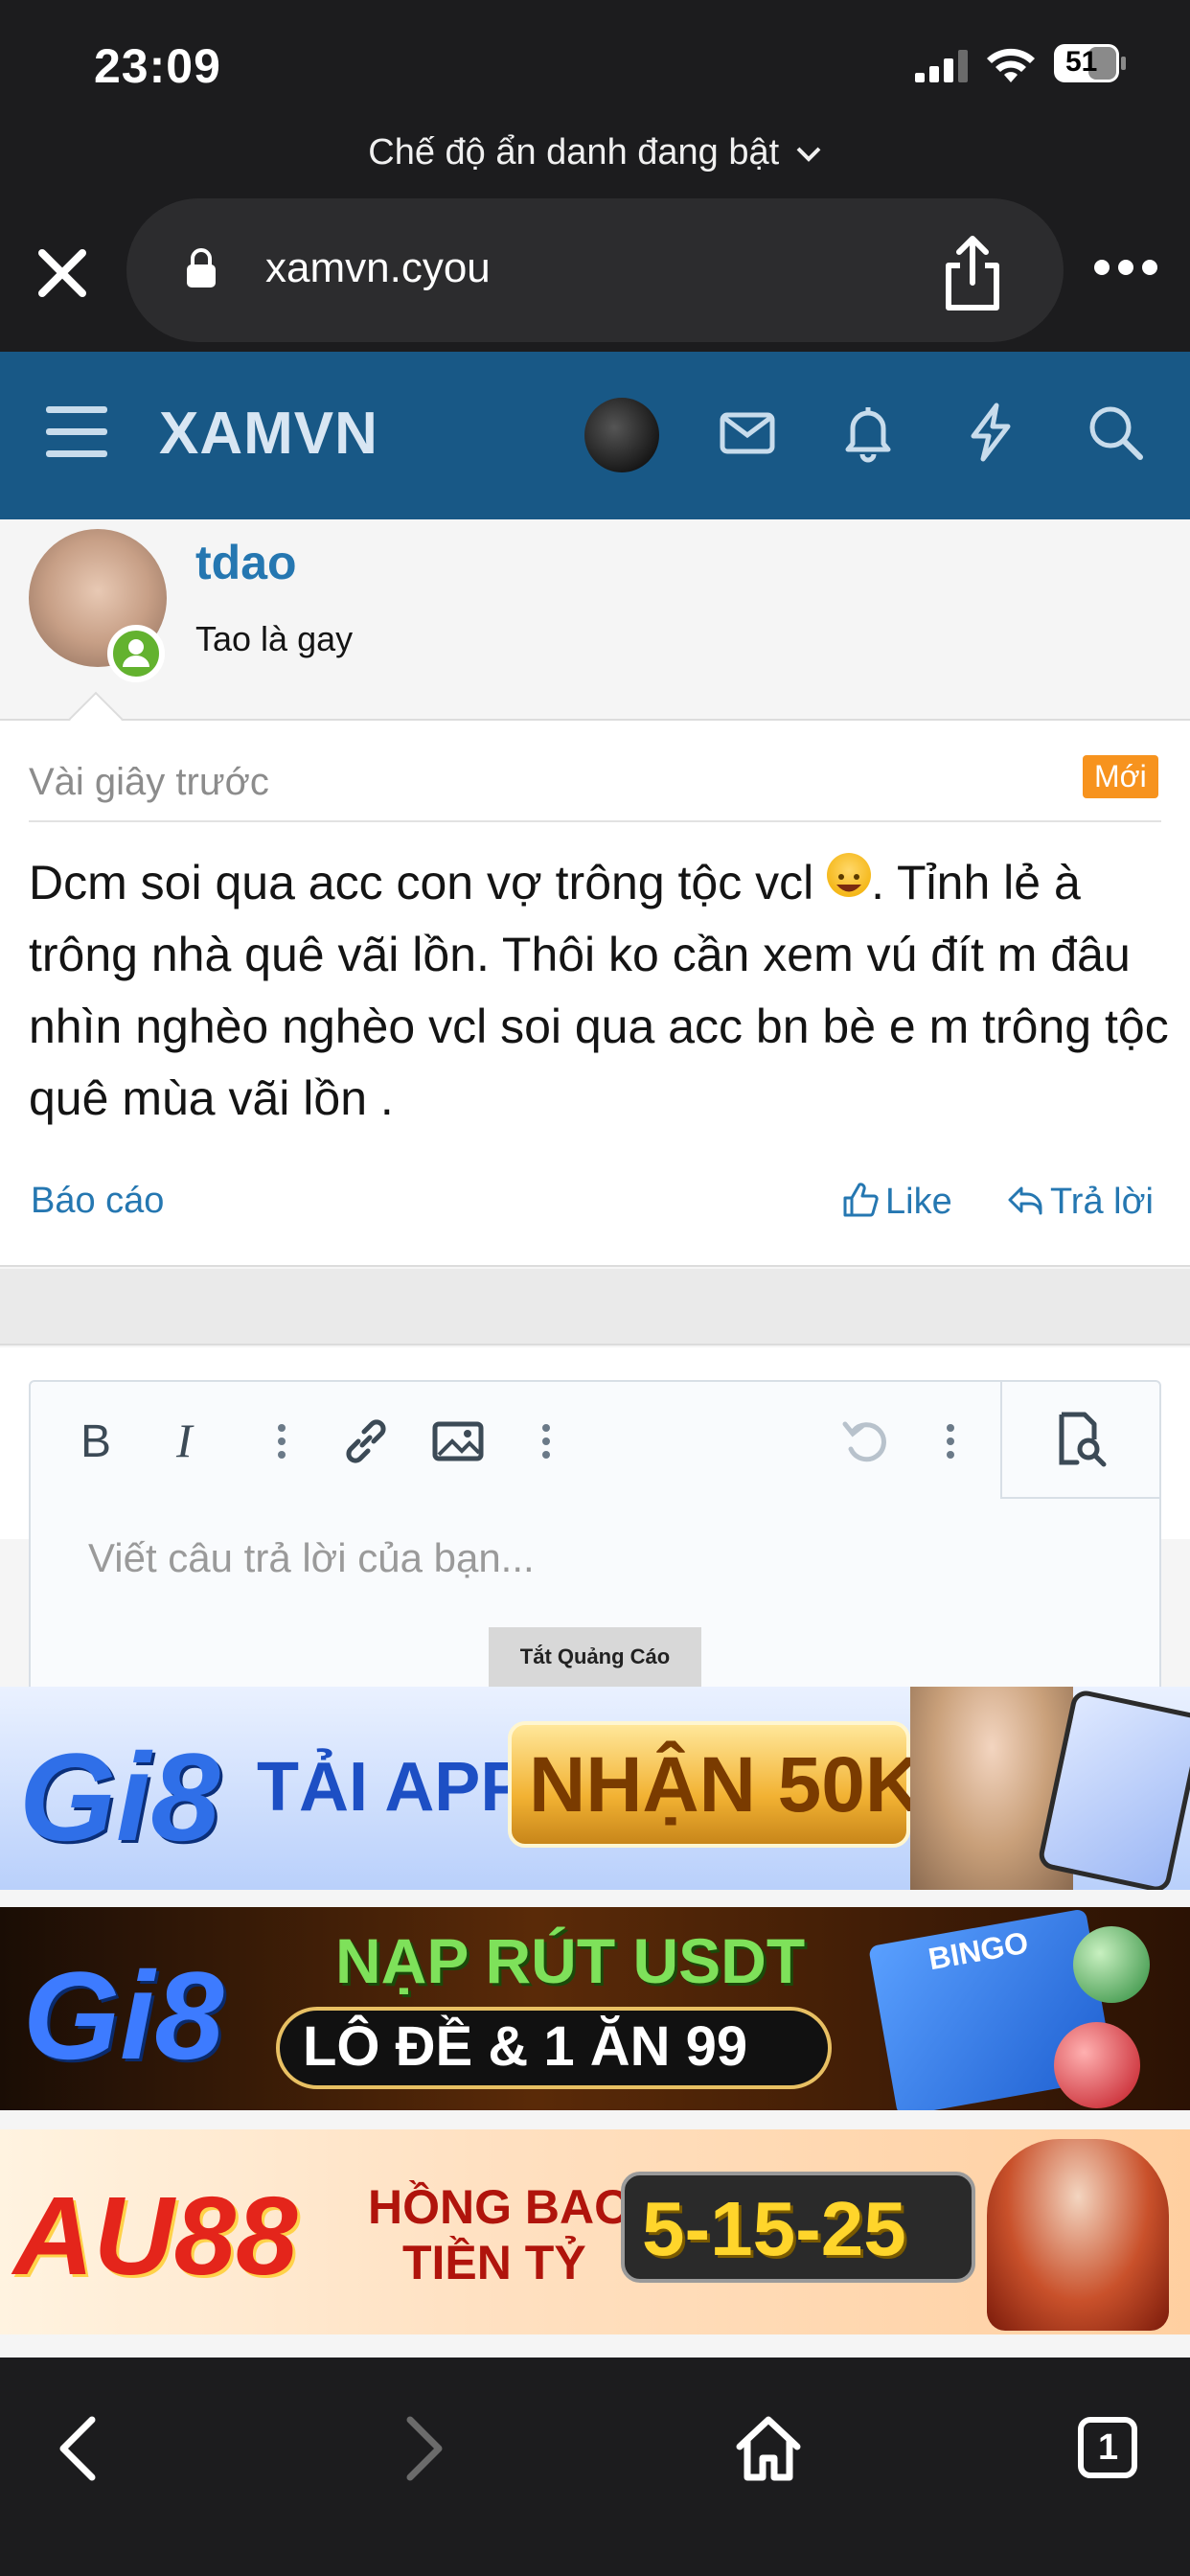 The height and width of the screenshot is (2576, 1190). What do you see at coordinates (97, 1201) in the screenshot?
I see `report-link: Báo cáo` at bounding box center [97, 1201].